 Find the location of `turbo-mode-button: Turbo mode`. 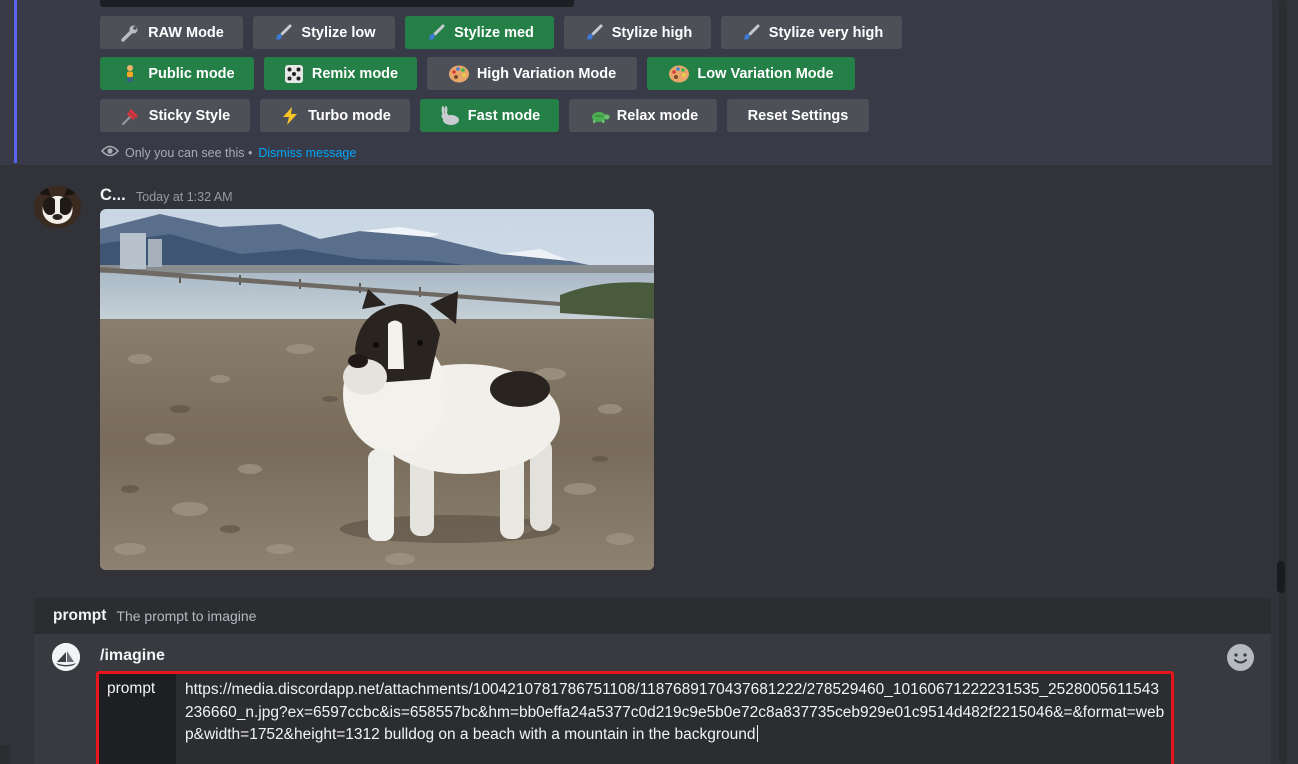

turbo-mode-button: Turbo mode is located at coordinates (335, 115).